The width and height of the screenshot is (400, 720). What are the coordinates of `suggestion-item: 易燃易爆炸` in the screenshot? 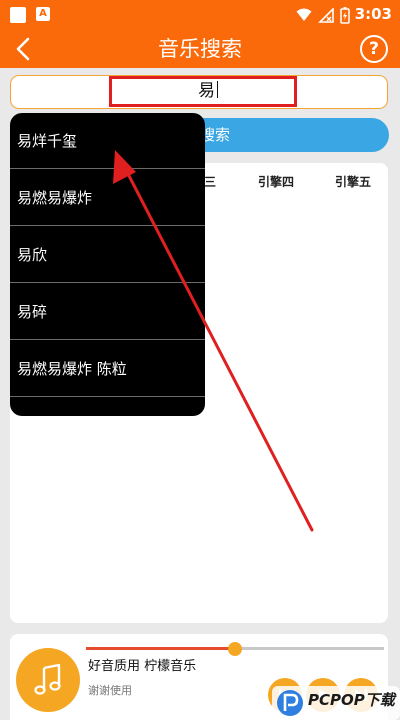 It's located at (107, 198).